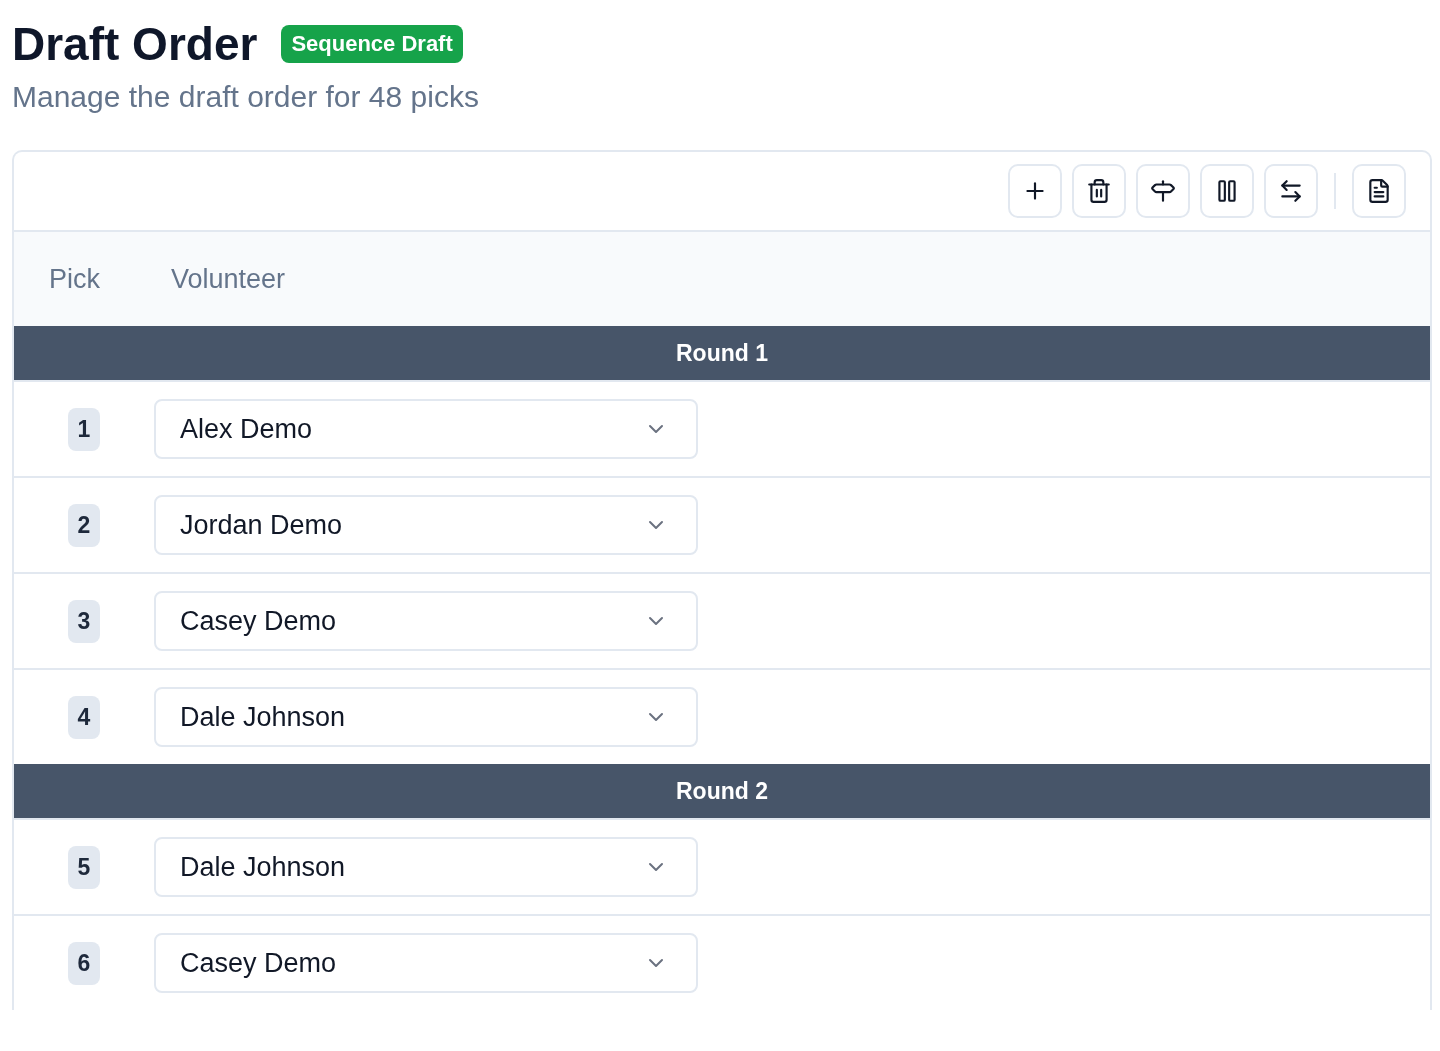  Describe the element at coordinates (84, 717) in the screenshot. I see `pick-number: 4` at that location.